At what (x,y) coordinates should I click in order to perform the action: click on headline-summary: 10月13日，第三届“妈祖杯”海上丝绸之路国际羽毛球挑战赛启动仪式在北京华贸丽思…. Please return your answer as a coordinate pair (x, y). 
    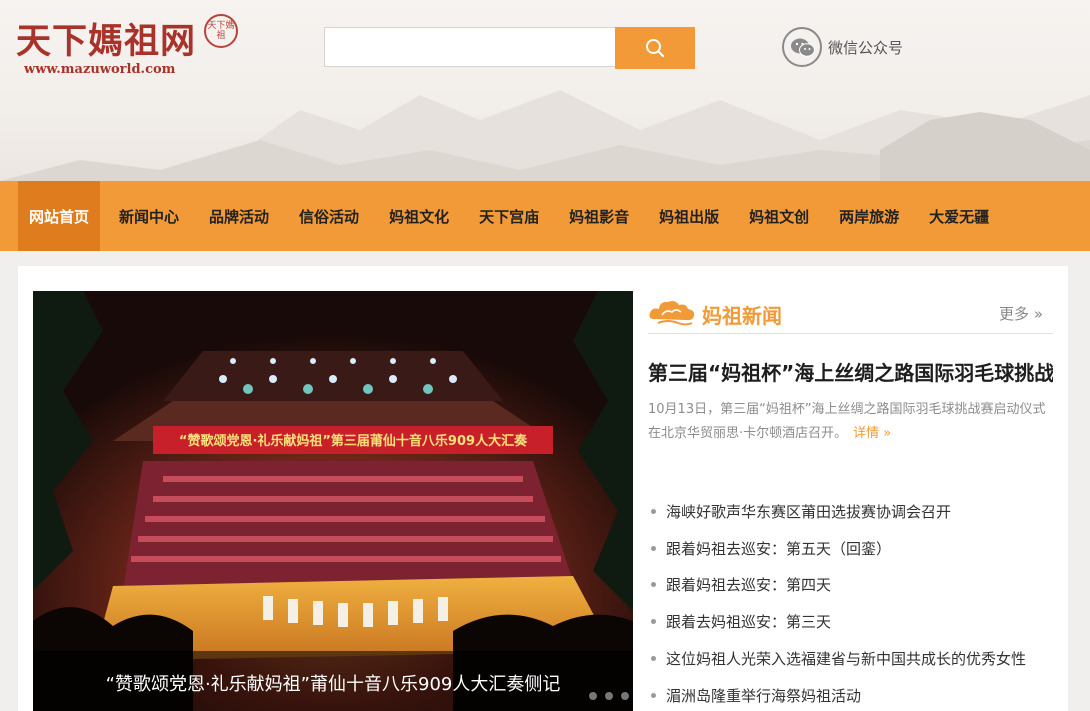
    Looking at the image, I should click on (848, 422).